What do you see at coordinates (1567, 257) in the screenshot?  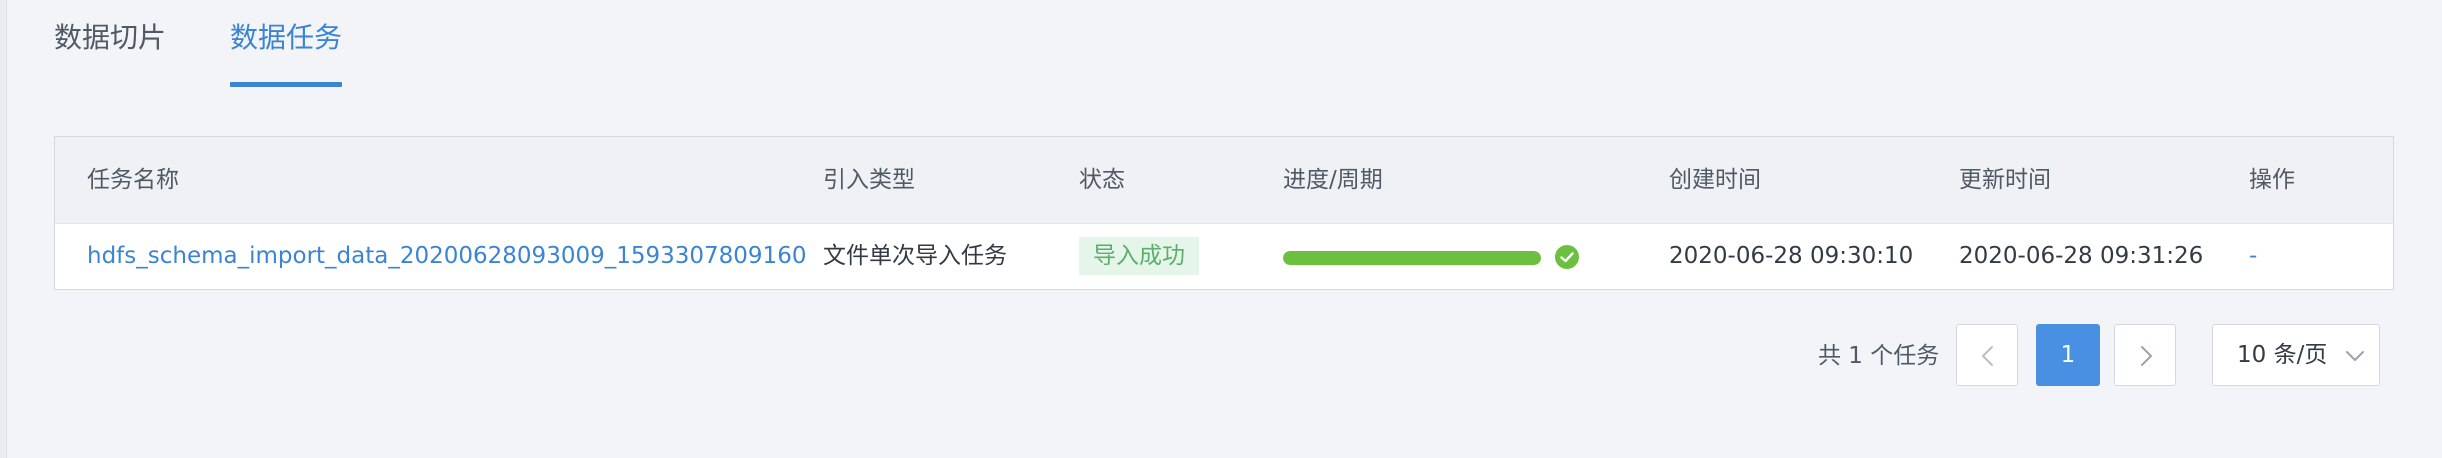 I see `check-circle-icon` at bounding box center [1567, 257].